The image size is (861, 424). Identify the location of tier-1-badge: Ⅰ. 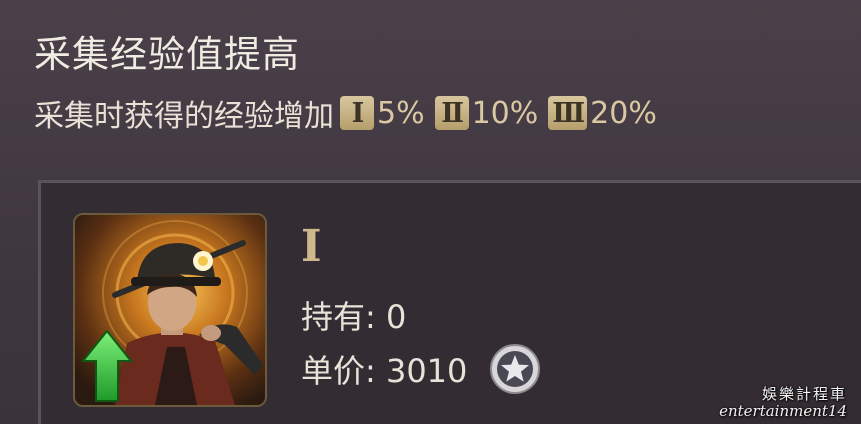
(357, 113).